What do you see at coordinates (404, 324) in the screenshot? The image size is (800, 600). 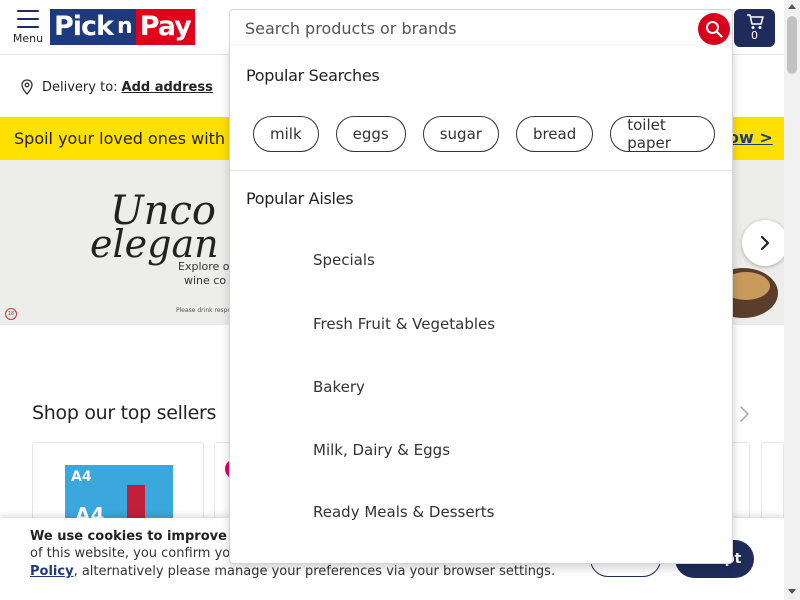 I see `aisle-link-fresh-fruit-vegetables: Fresh Fruit & Vegetables` at bounding box center [404, 324].